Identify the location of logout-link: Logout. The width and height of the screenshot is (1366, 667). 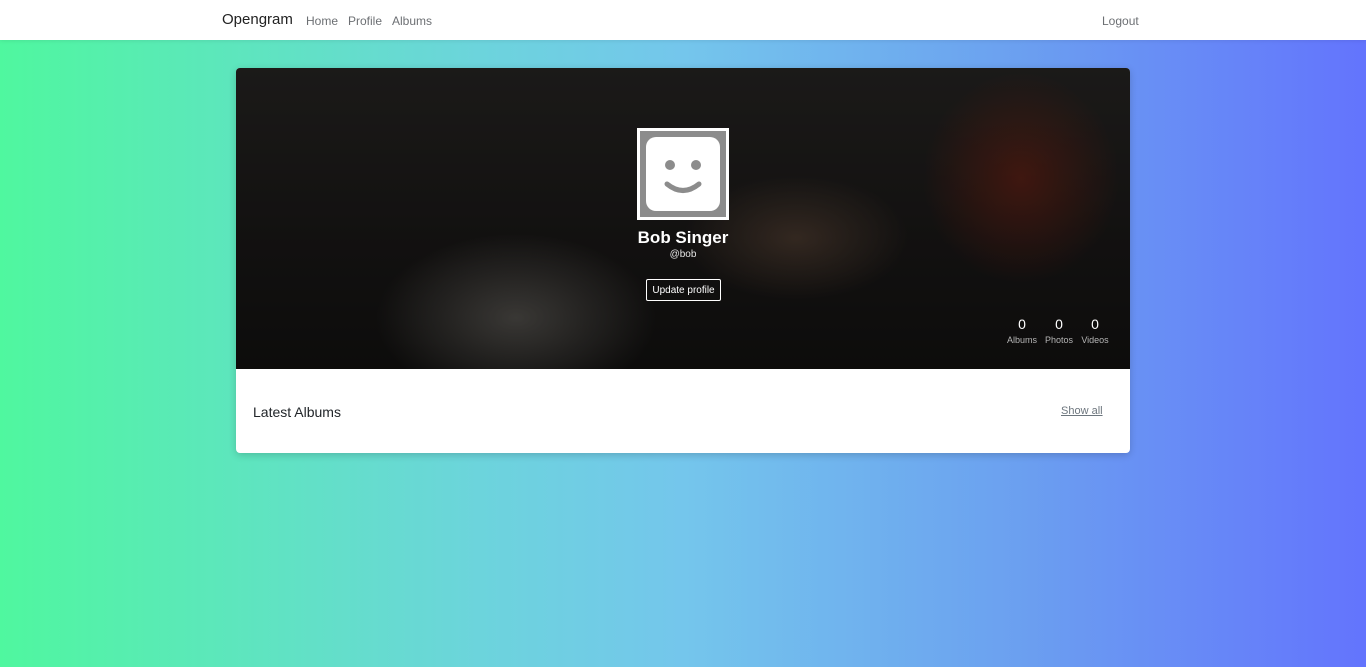
(1120, 21).